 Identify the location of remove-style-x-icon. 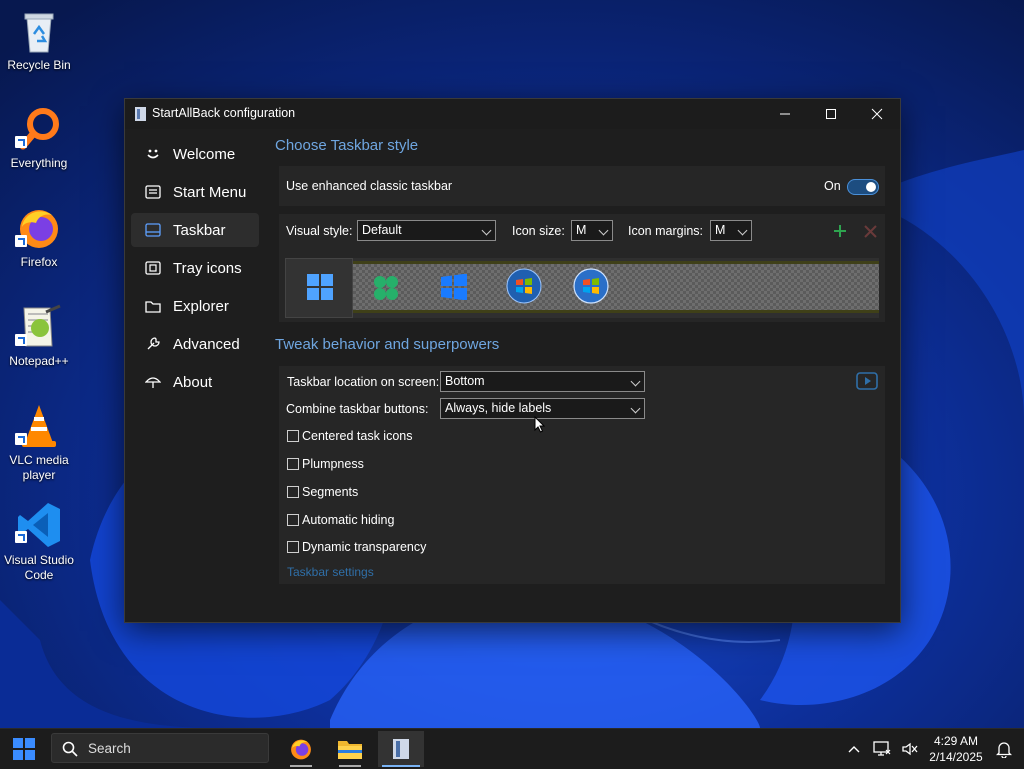
(870, 231).